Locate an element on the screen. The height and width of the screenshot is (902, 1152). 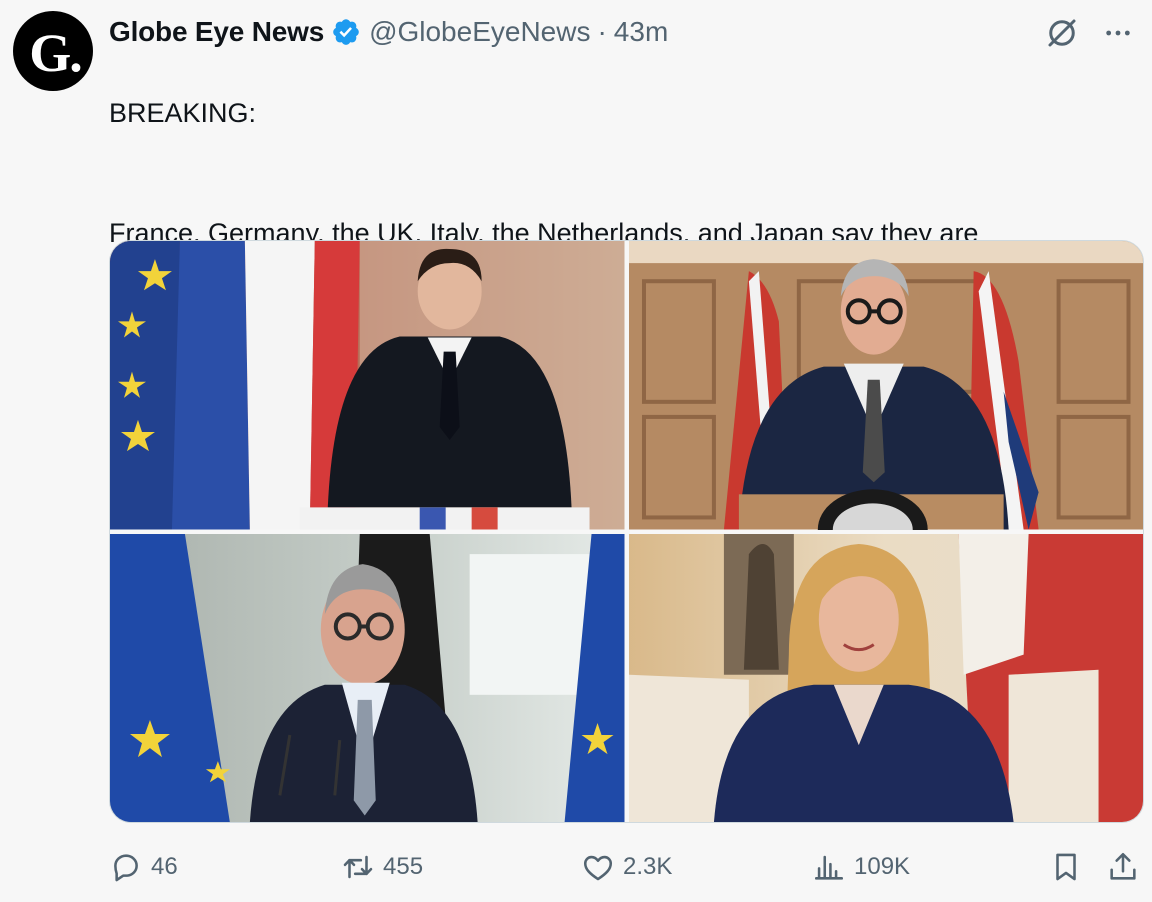
grok-icon is located at coordinates (1062, 33).